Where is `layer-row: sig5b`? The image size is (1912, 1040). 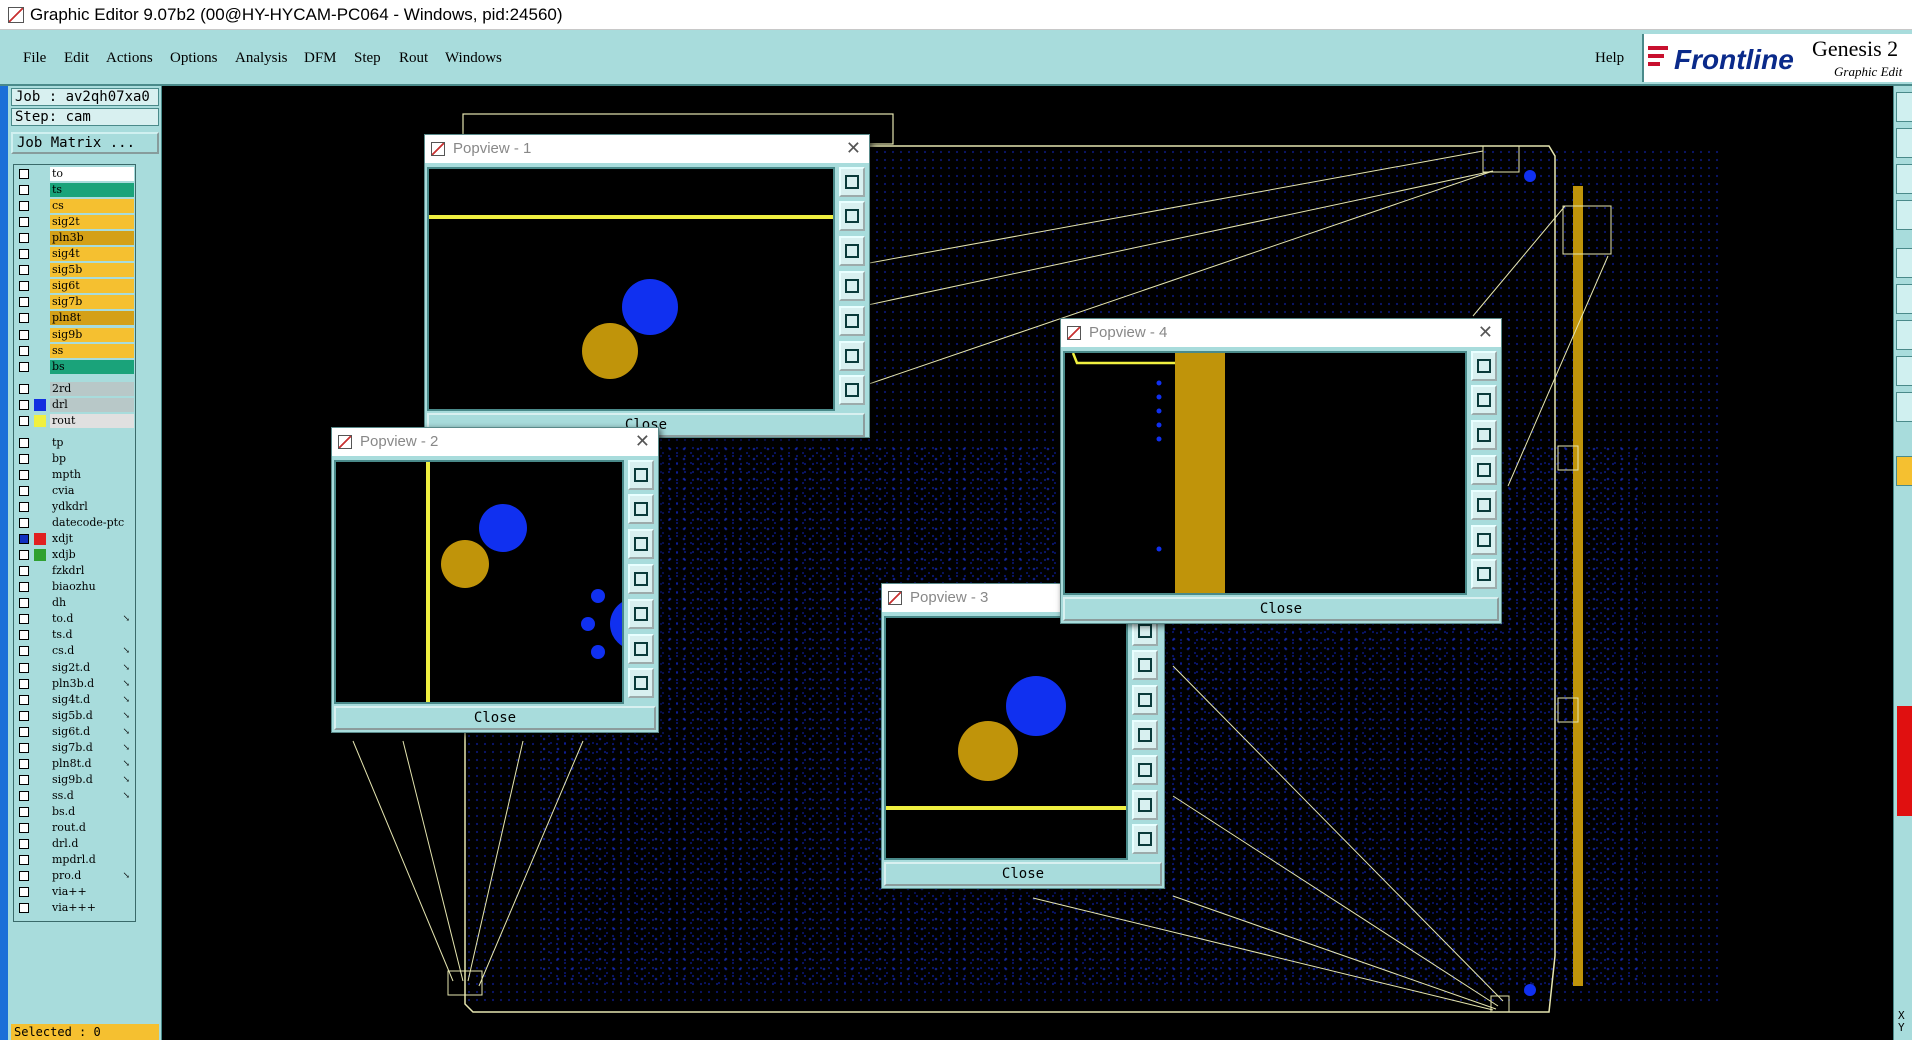
layer-row: sig5b is located at coordinates (76, 270).